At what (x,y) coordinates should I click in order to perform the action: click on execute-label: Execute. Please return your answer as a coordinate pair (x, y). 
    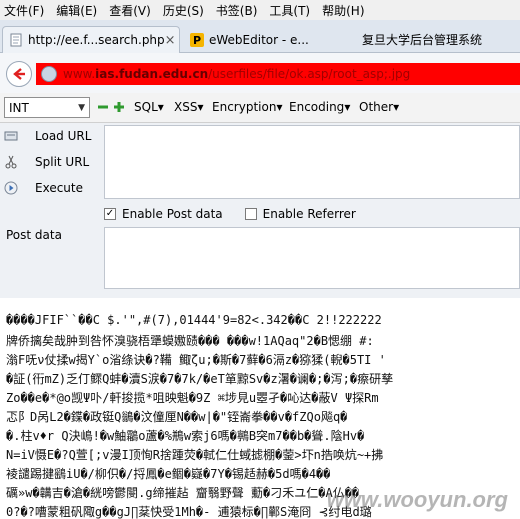
    Looking at the image, I should click on (59, 188).